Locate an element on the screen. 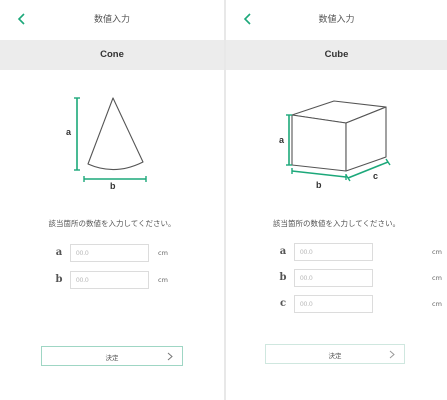 The width and height of the screenshot is (447, 400). cube-diagram: a b c is located at coordinates (335, 145).